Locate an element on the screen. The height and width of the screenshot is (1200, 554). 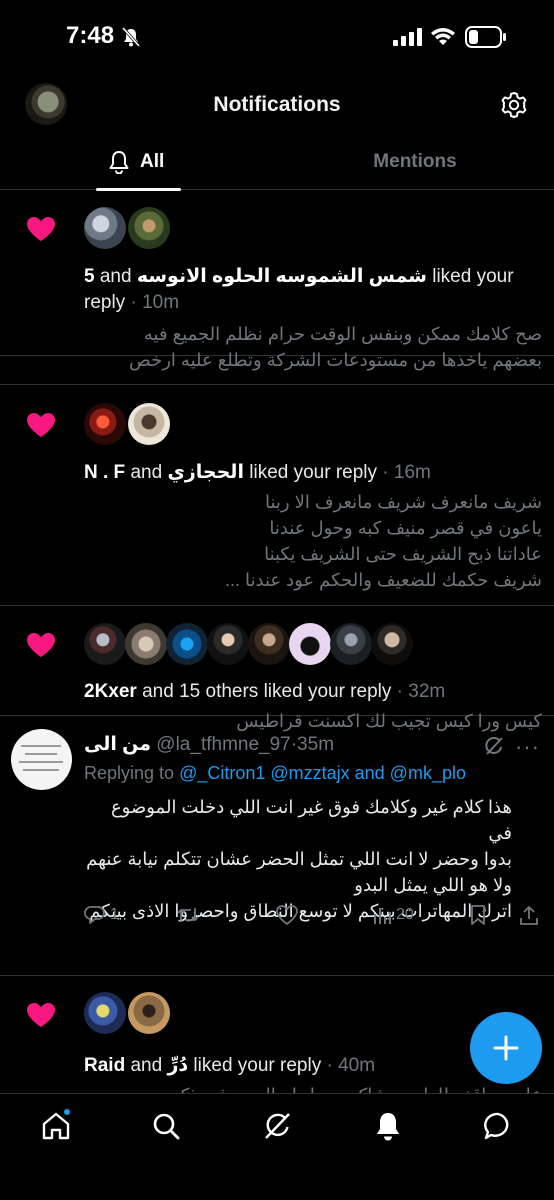
like-icon is located at coordinates (287, 915).